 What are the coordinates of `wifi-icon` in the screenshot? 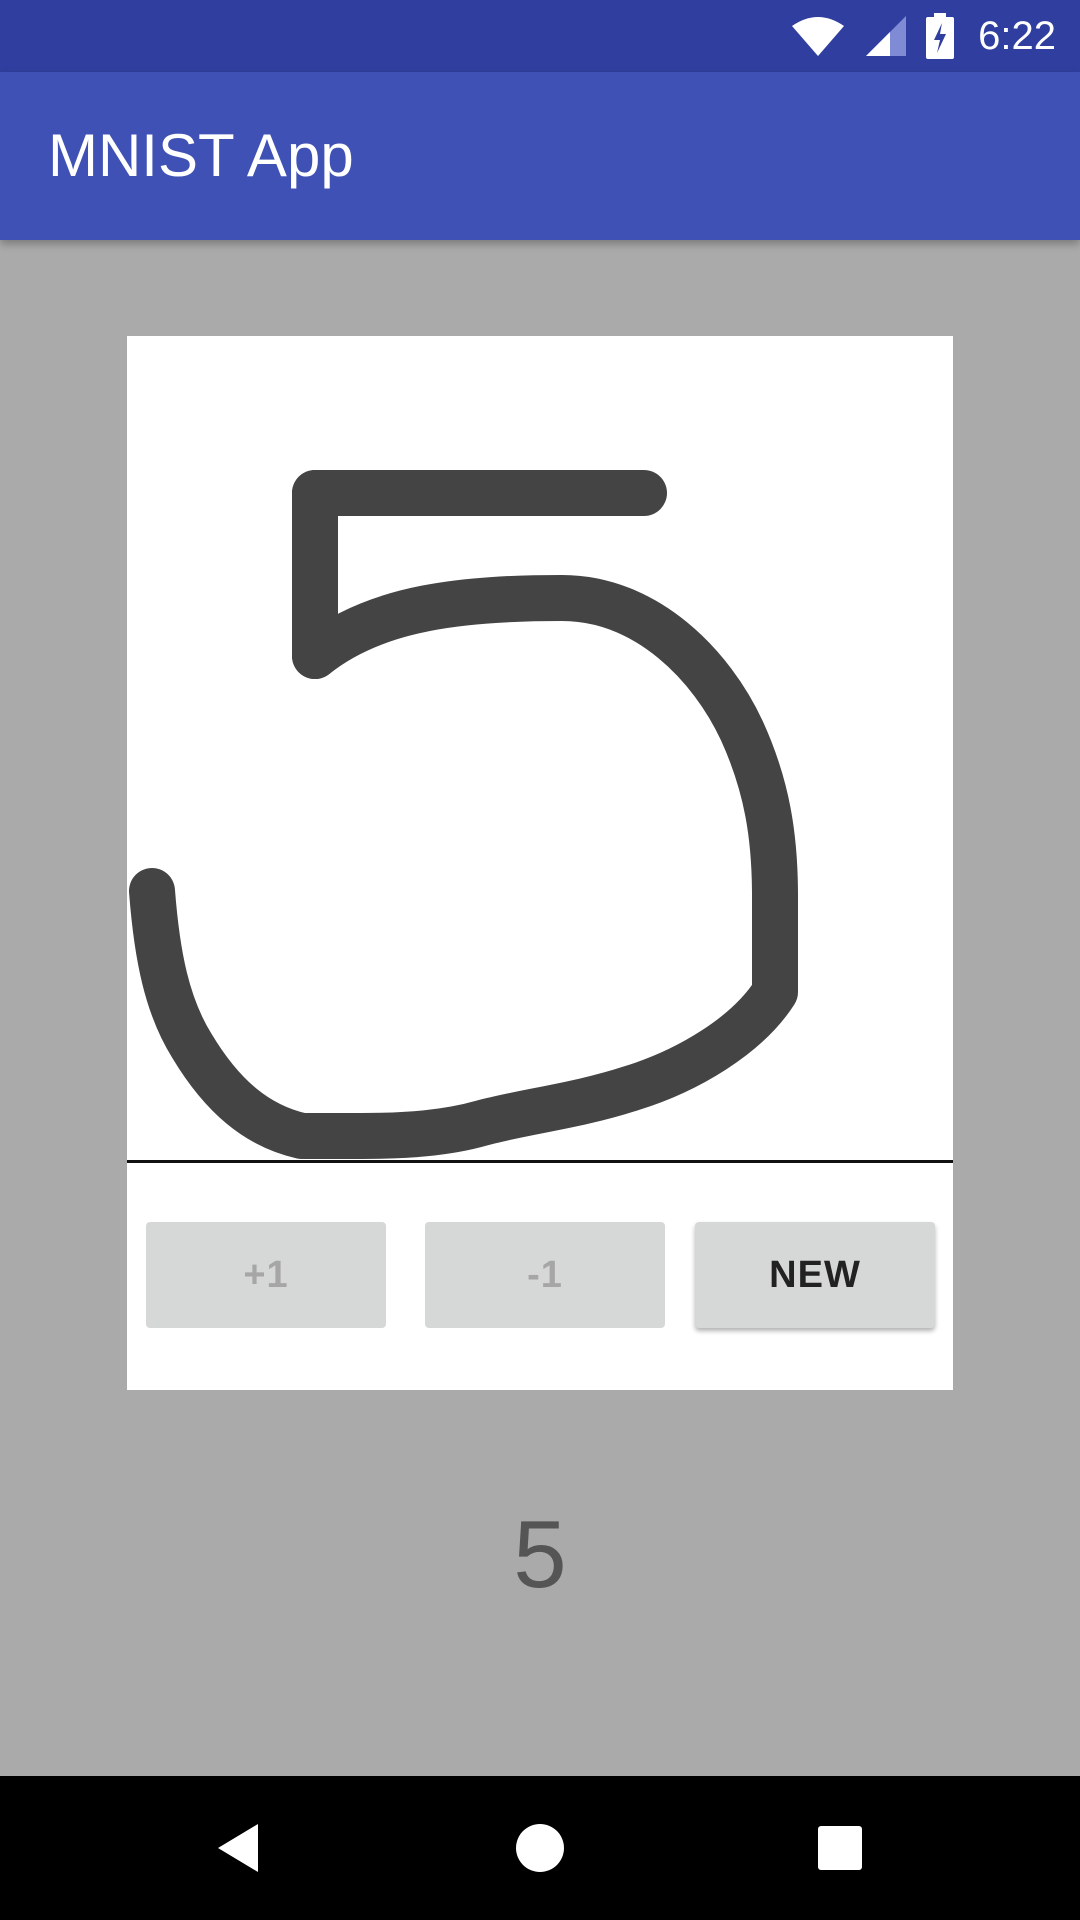 It's located at (818, 36).